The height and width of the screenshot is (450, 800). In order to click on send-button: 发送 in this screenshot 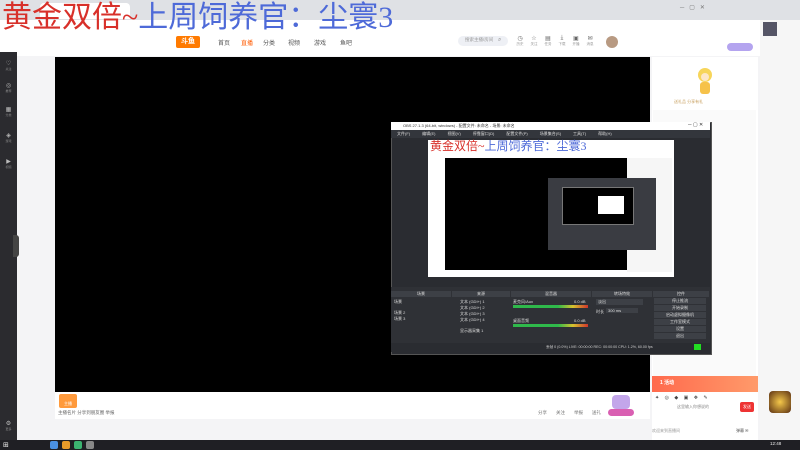, I will do `click(747, 407)`.